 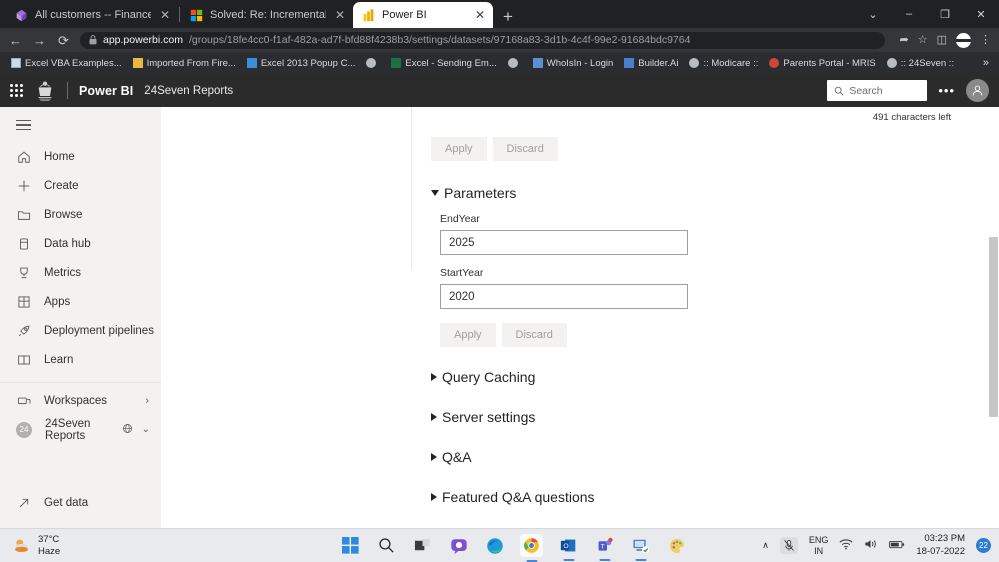 What do you see at coordinates (701, 377) in the screenshot?
I see `section-query-caching: Query Caching` at bounding box center [701, 377].